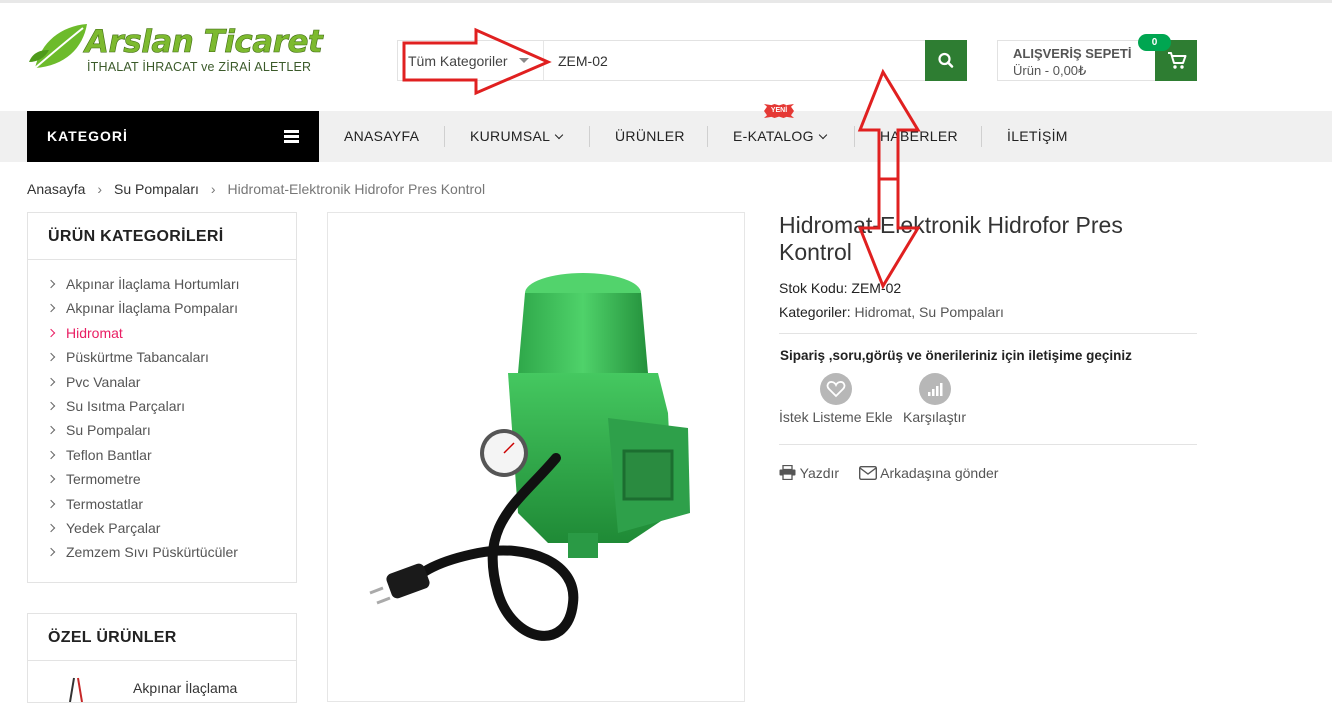  Describe the element at coordinates (1050, 70) in the screenshot. I see `cart-summary: Ürün - 0,00₺` at that location.